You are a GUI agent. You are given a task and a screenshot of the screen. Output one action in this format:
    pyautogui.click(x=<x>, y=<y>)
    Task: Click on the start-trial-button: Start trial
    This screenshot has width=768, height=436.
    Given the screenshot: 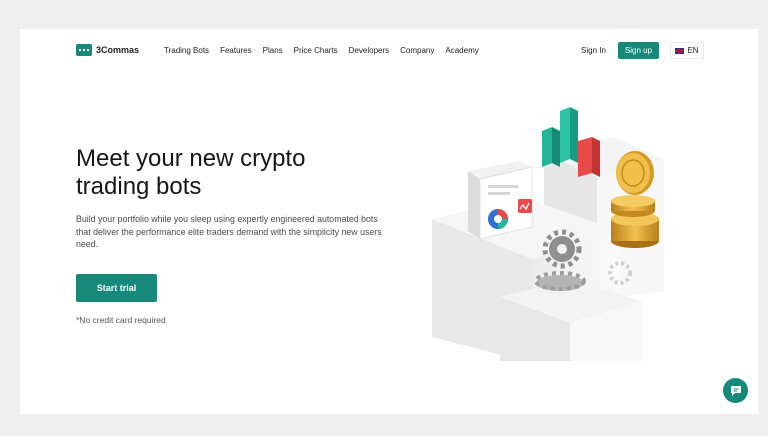 What is the action you would take?
    pyautogui.click(x=116, y=288)
    